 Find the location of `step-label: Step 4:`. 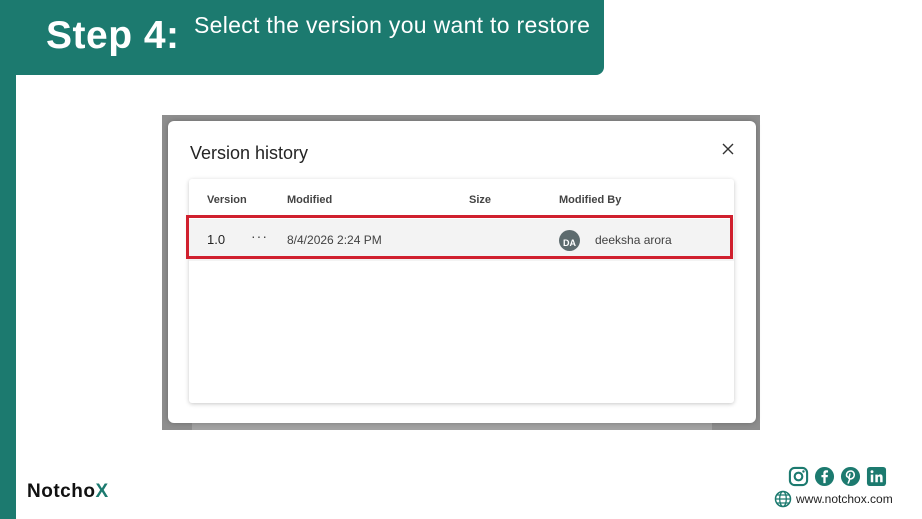

step-label: Step 4: is located at coordinates (113, 35).